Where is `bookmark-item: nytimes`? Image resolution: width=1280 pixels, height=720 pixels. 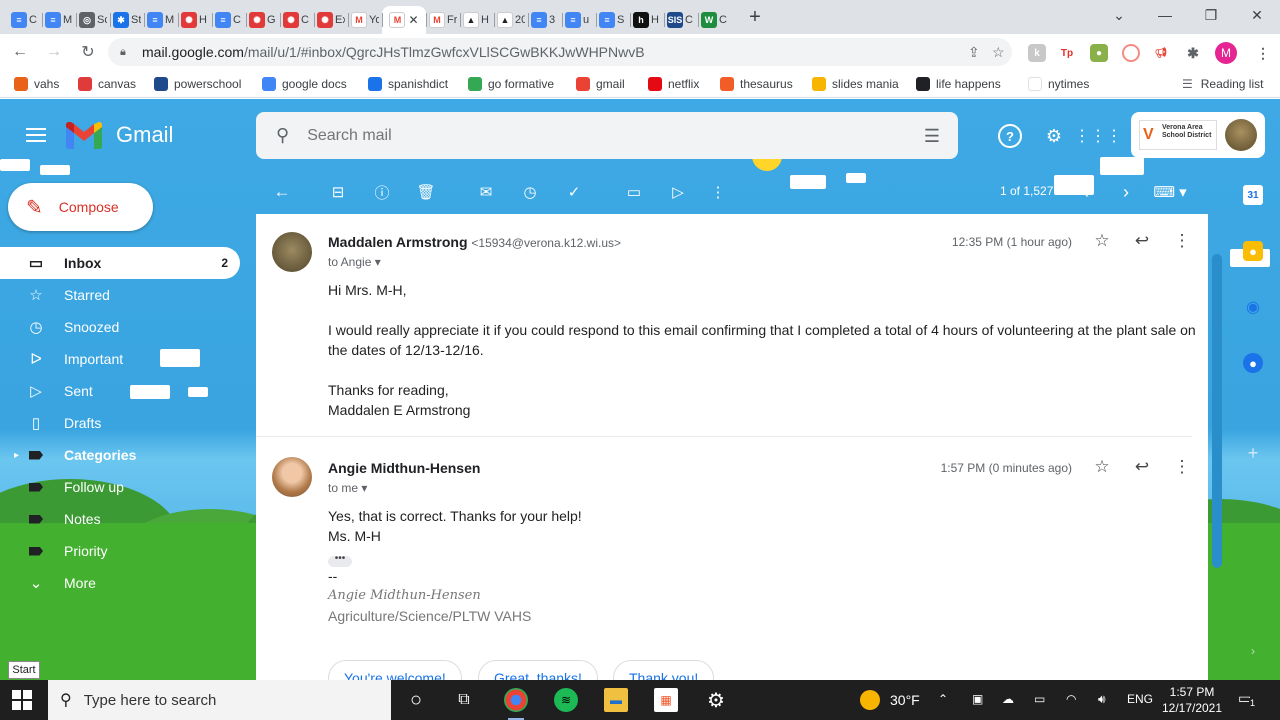 bookmark-item: nytimes is located at coordinates (1058, 84).